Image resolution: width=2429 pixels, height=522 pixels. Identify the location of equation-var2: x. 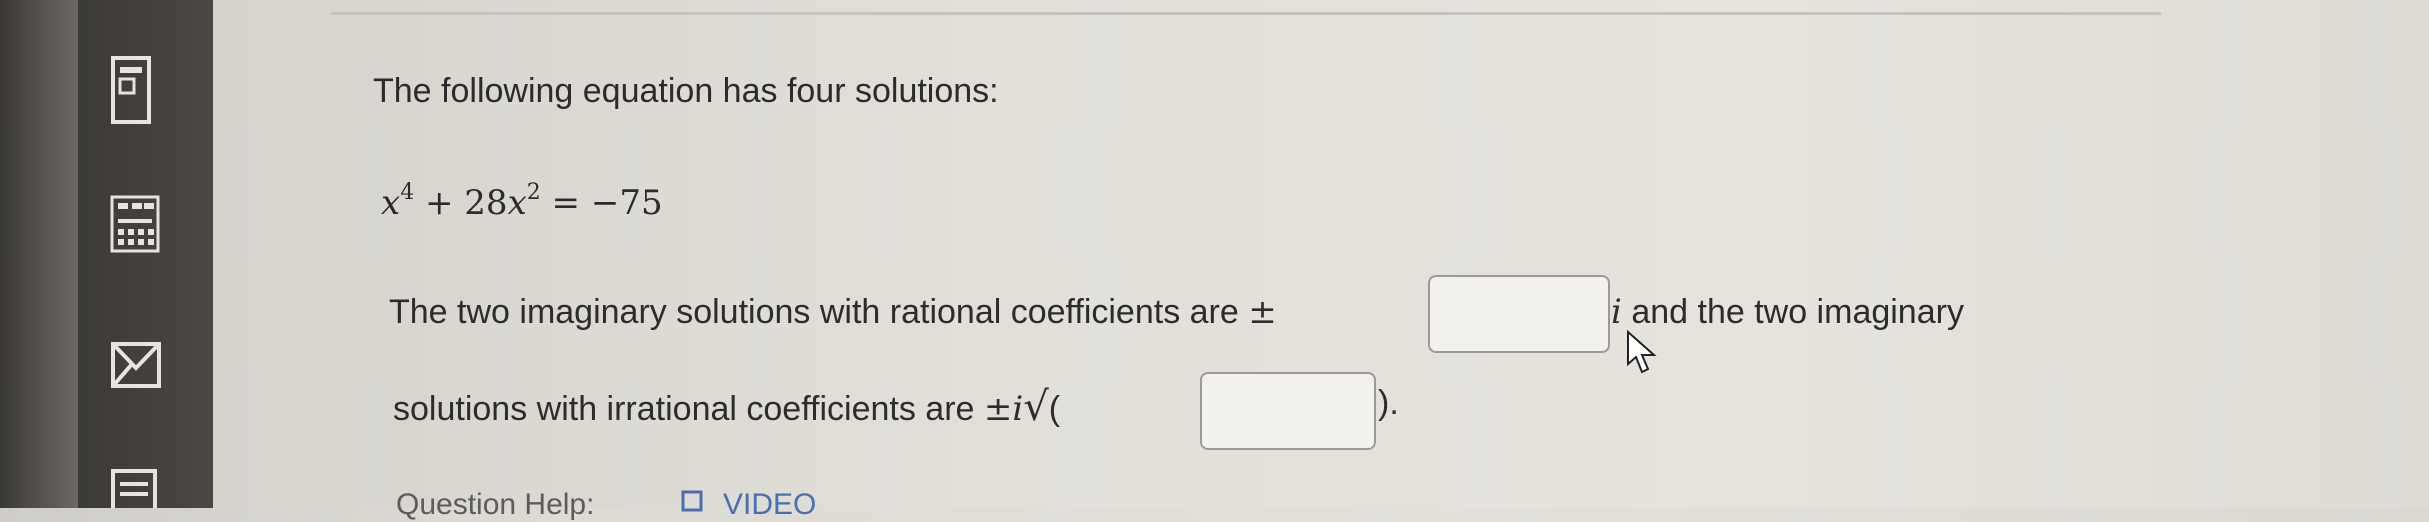
(517, 203).